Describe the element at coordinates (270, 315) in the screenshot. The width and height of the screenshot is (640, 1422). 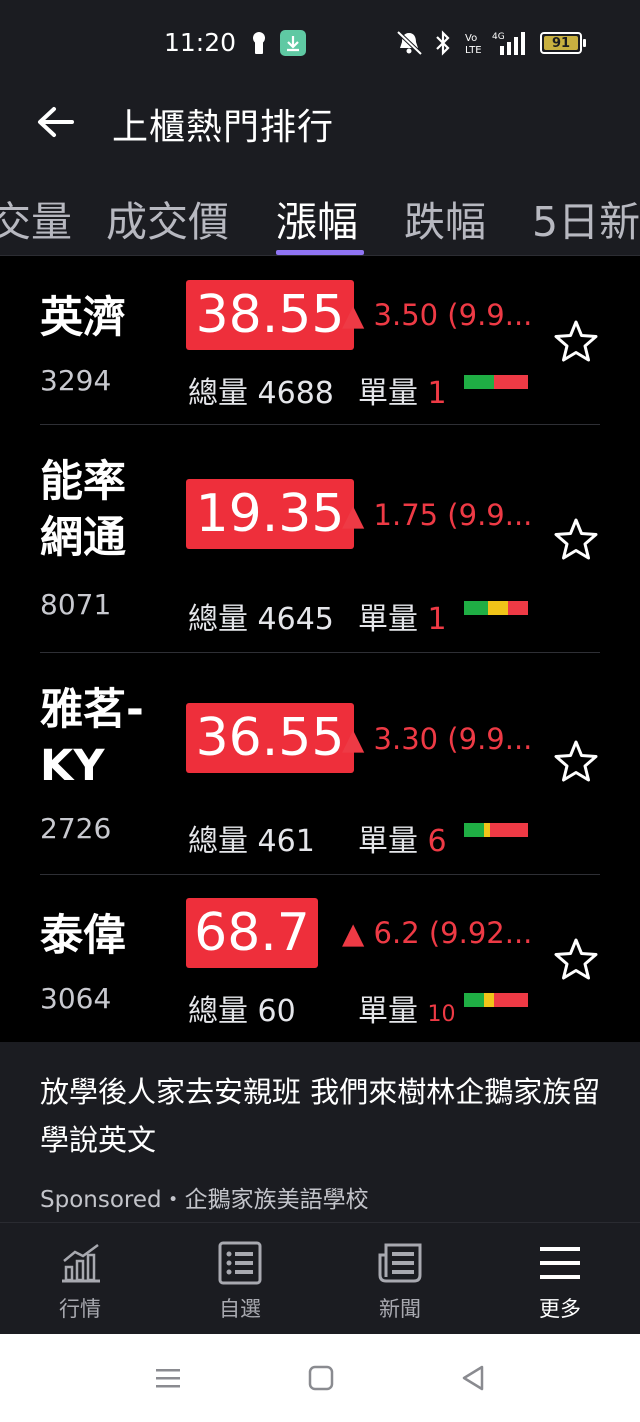
I see `price-badge: 38.55` at that location.